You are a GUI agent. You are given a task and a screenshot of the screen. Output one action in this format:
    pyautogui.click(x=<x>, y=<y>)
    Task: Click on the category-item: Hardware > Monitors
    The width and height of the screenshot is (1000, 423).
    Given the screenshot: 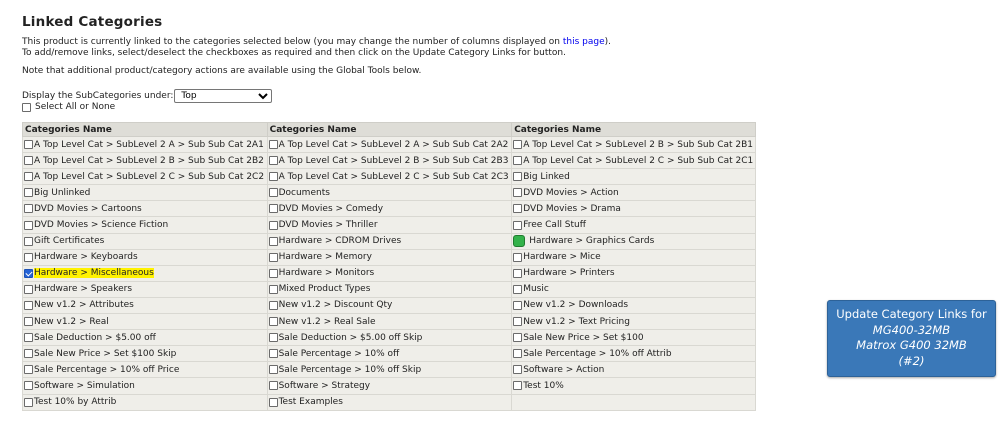 What is the action you would take?
    pyautogui.click(x=389, y=273)
    